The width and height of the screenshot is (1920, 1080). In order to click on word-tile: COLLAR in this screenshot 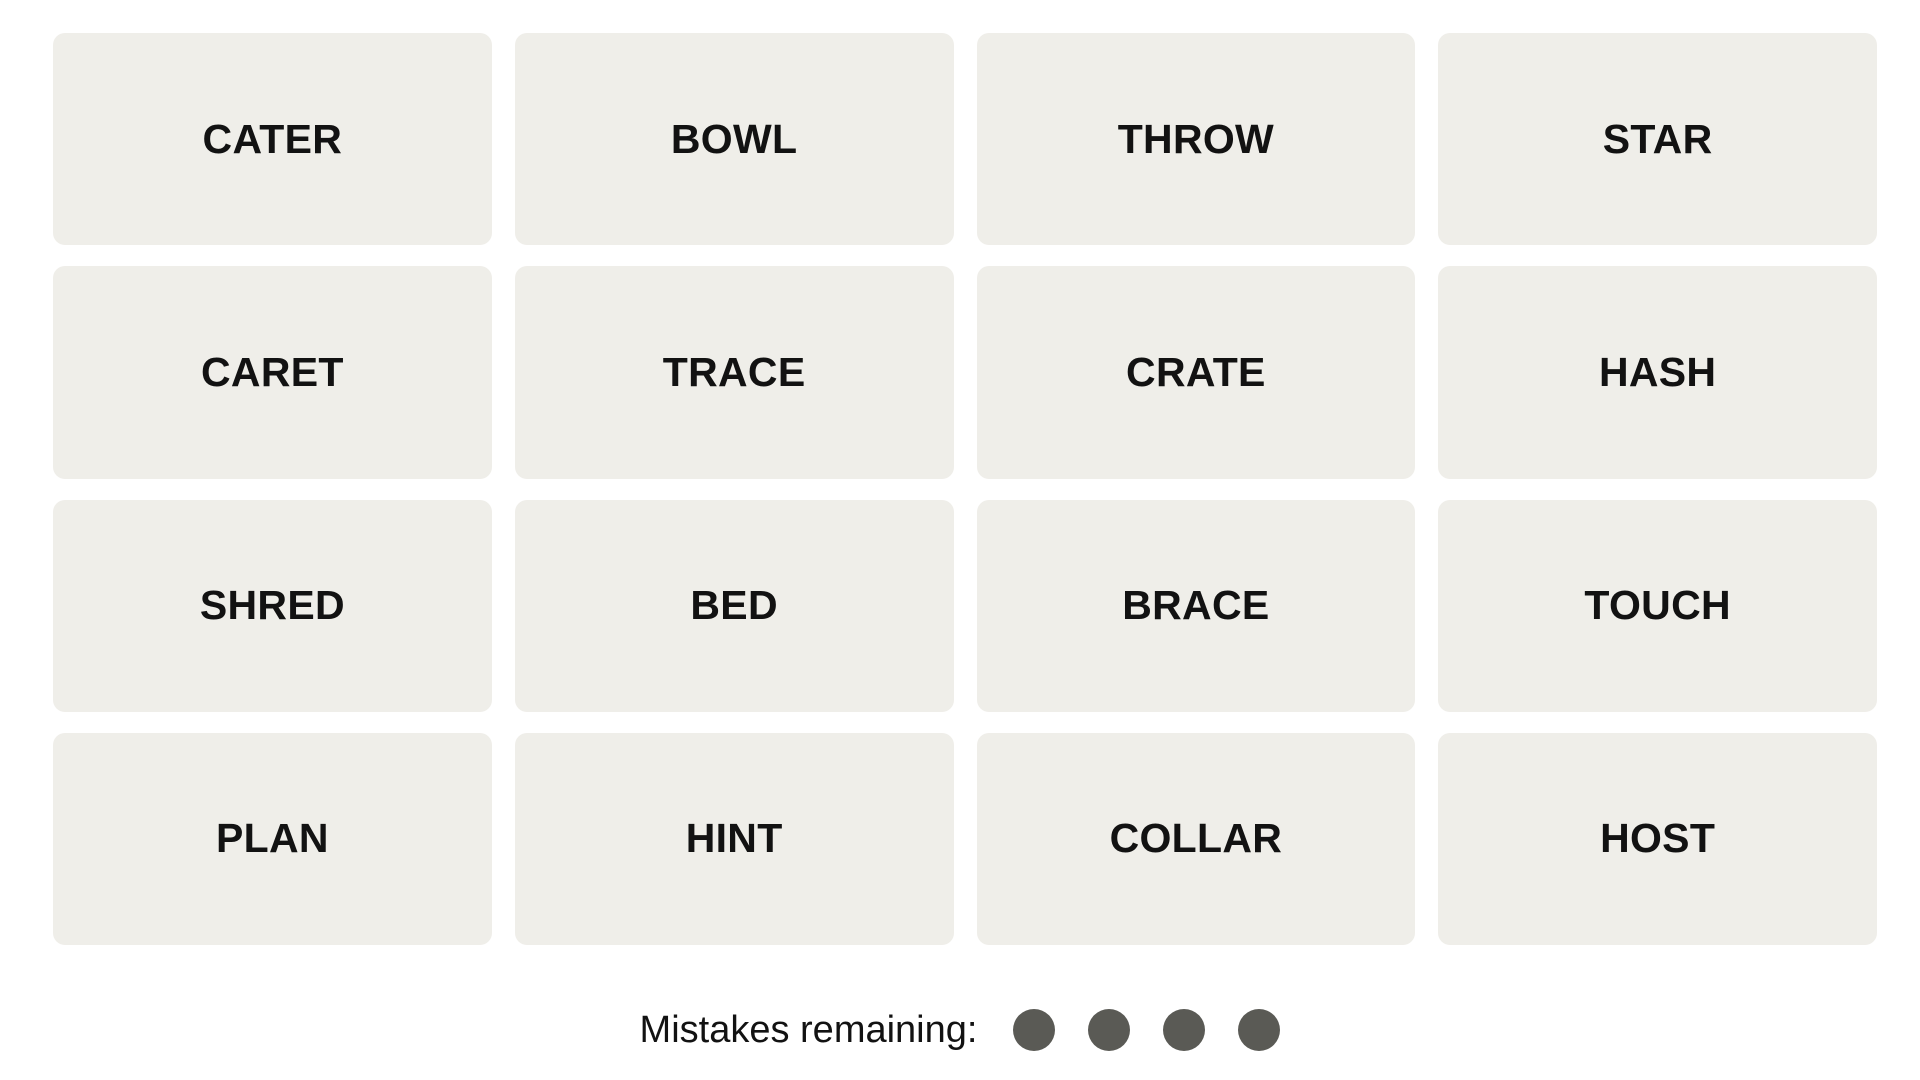, I will do `click(1196, 838)`.